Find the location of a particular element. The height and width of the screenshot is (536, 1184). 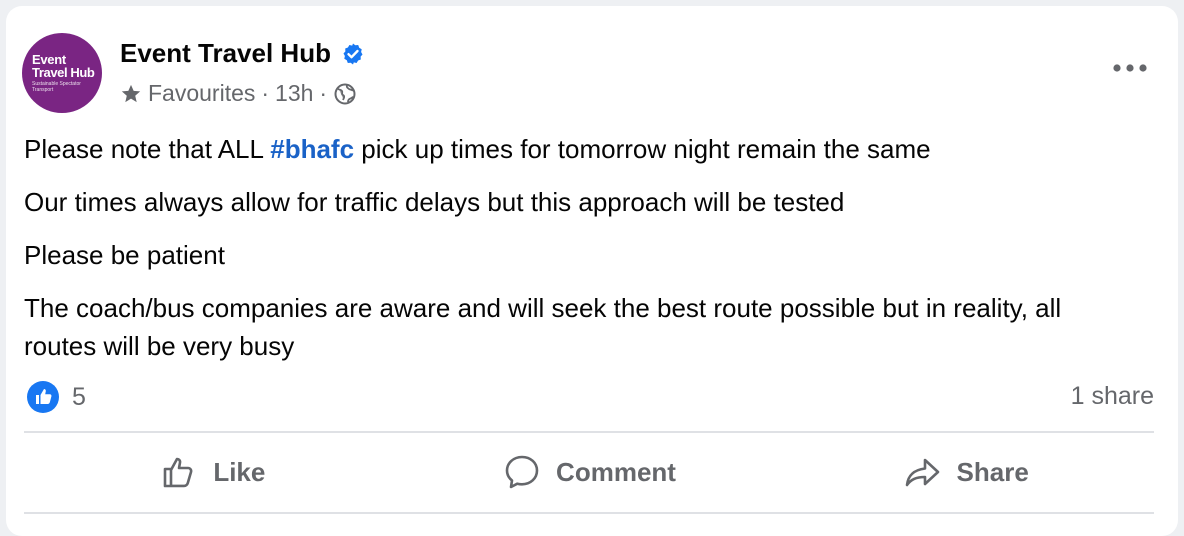

like-reaction-icon is located at coordinates (43, 397).